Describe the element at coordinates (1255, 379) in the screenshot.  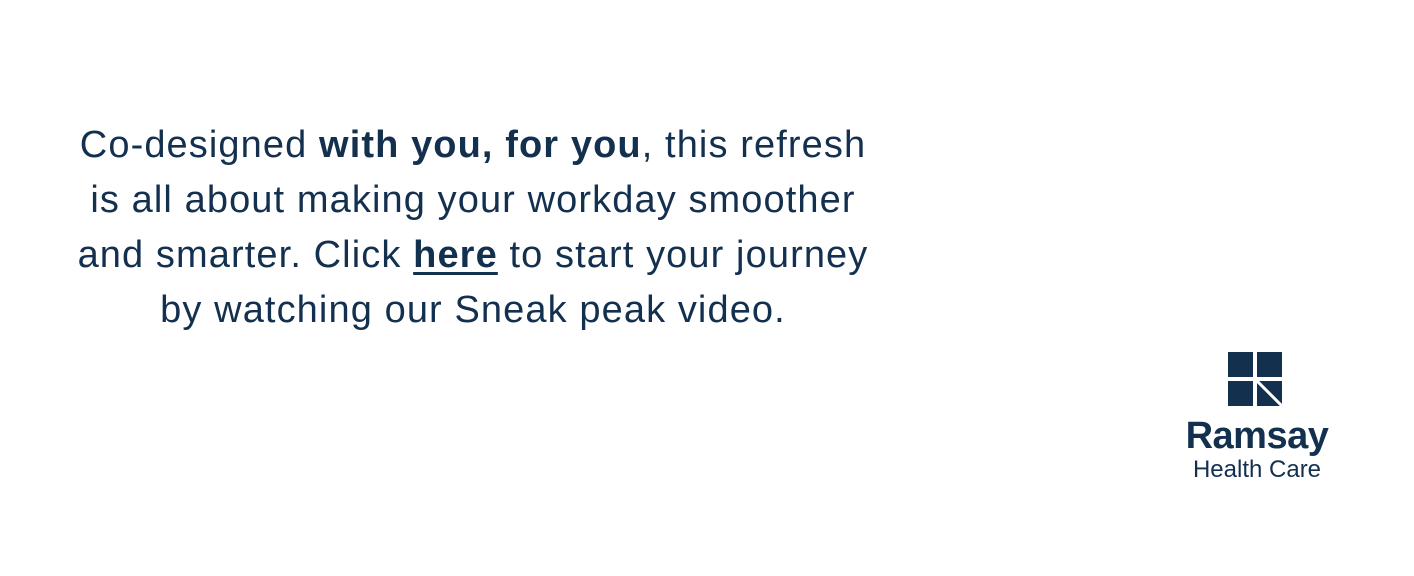
I see `ramsay-quad-square-icon` at that location.